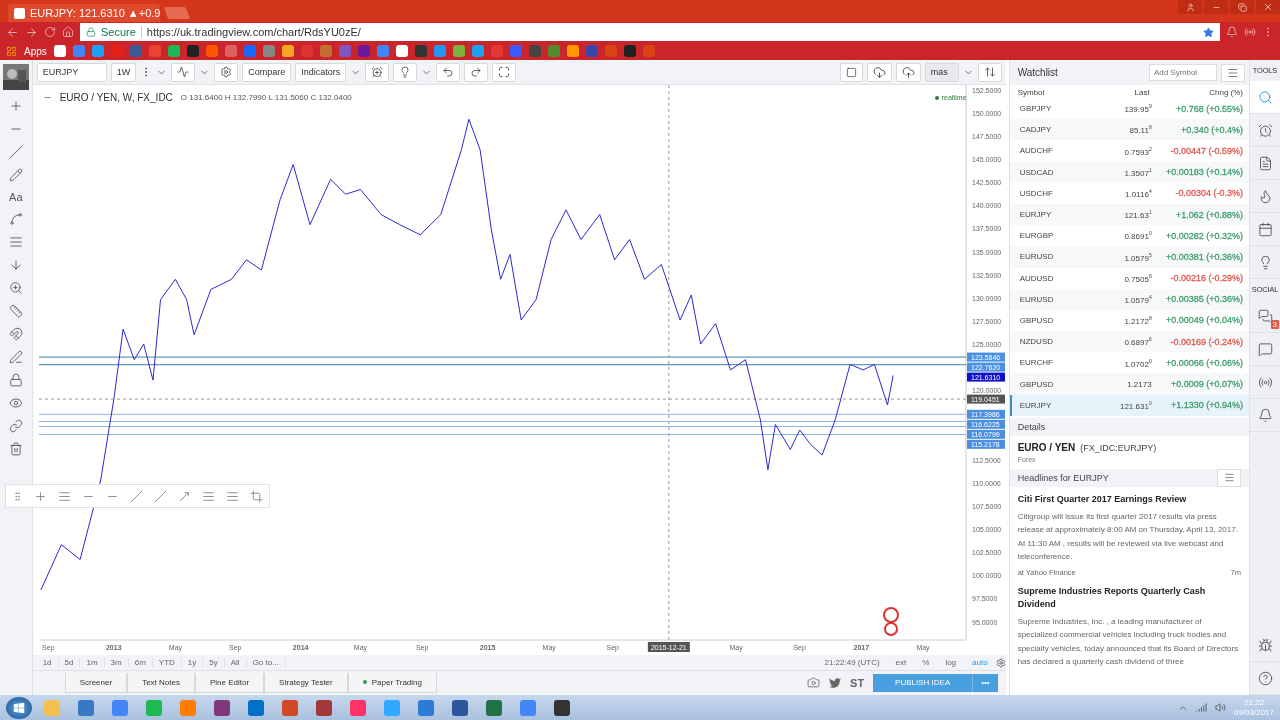 This screenshot has height=720, width=1280. What do you see at coordinates (15, 311) in the screenshot?
I see `ruler-icon` at bounding box center [15, 311].